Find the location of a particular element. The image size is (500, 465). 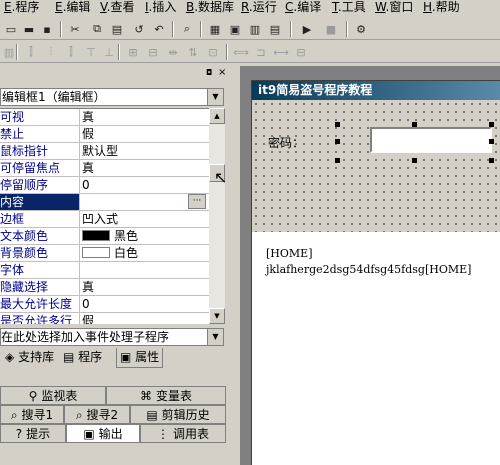

tab-output: ▣ 输出 is located at coordinates (103, 433).